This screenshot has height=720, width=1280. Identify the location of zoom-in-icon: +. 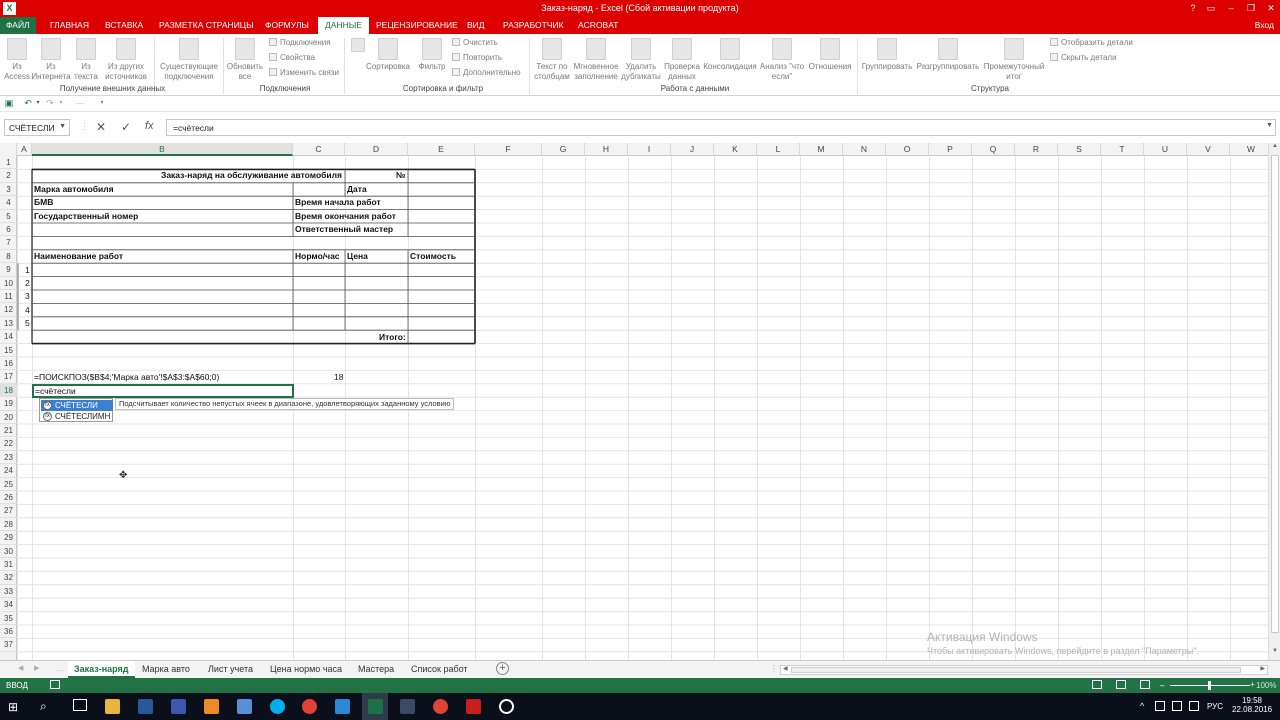
(1252, 684).